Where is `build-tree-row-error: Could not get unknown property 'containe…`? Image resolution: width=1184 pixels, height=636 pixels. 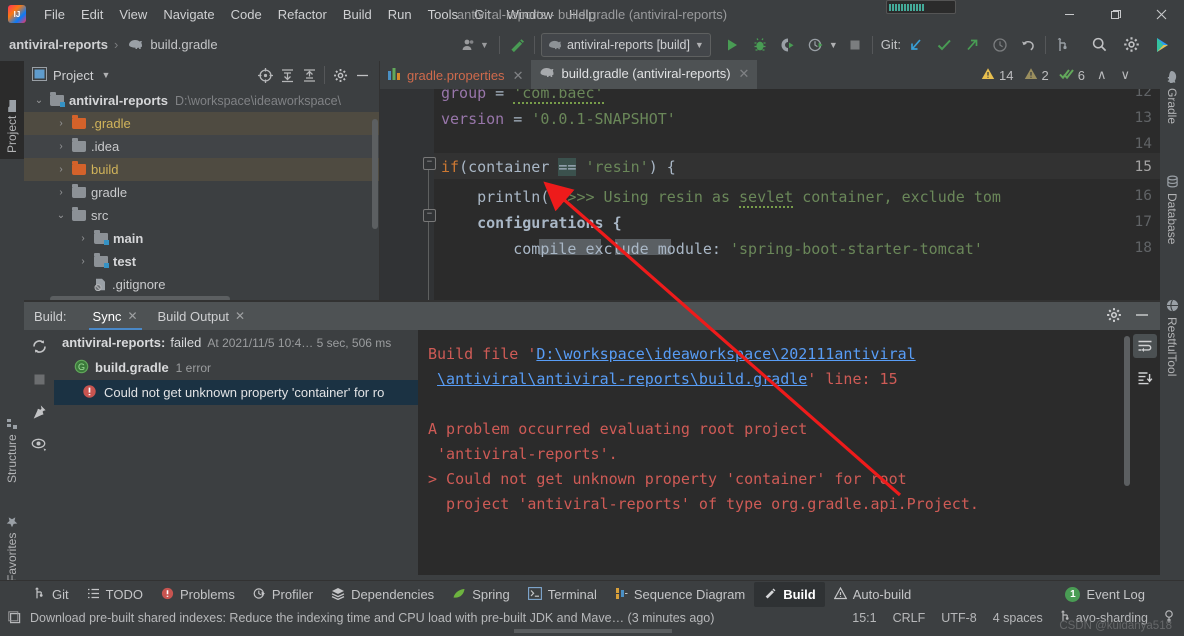
build-tree-row-error: Could not get unknown property 'containe… is located at coordinates (236, 392).